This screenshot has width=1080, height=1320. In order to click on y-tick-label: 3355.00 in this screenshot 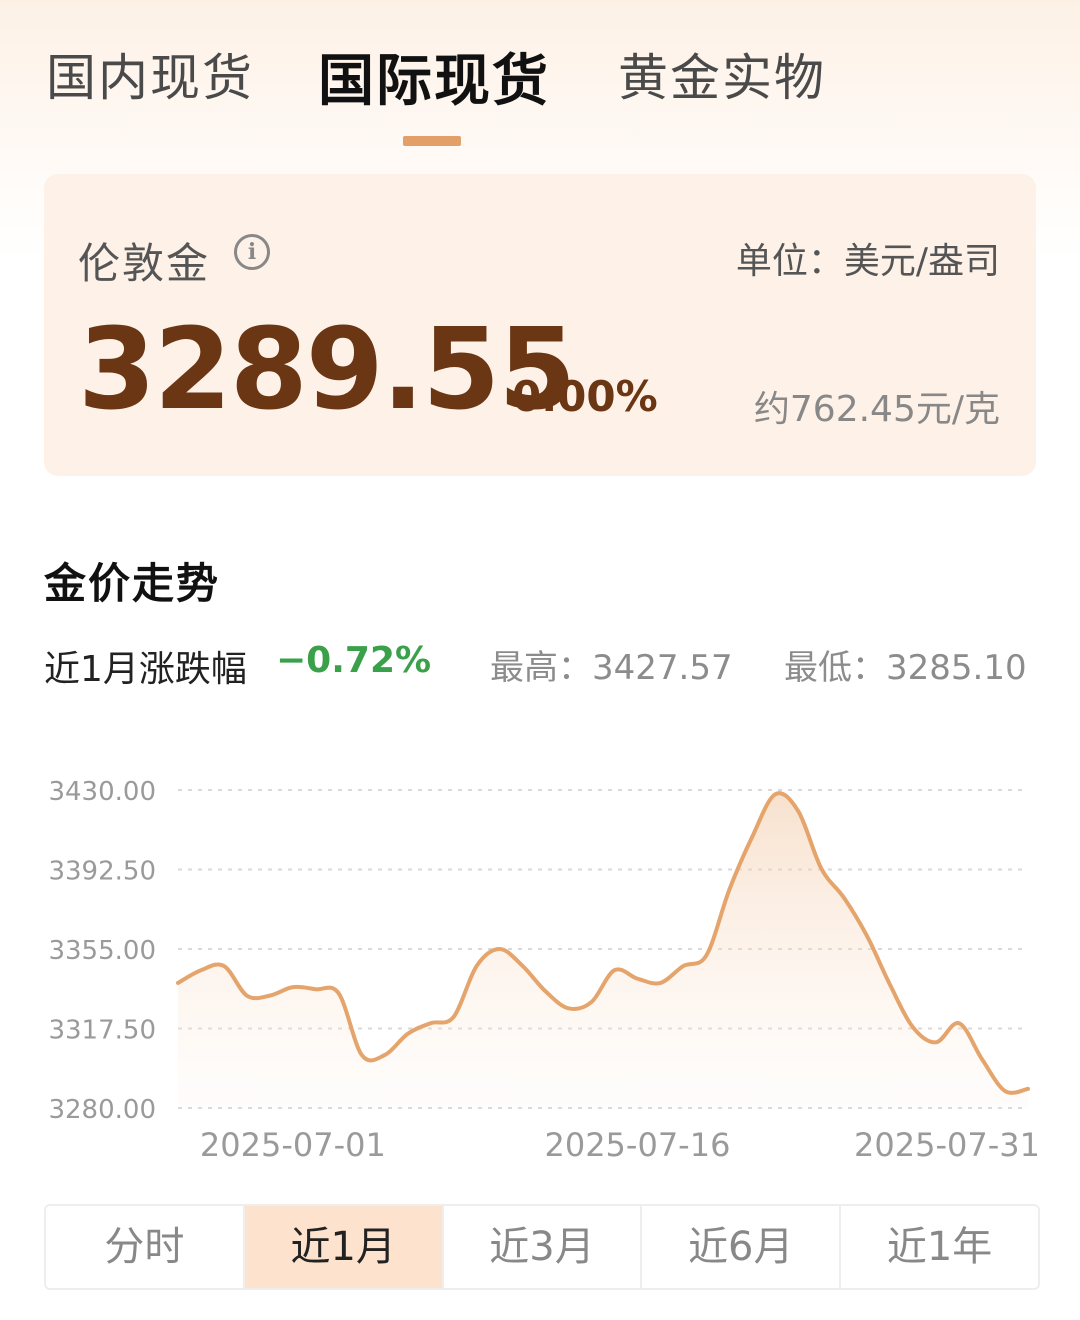, I will do `click(102, 951)`.